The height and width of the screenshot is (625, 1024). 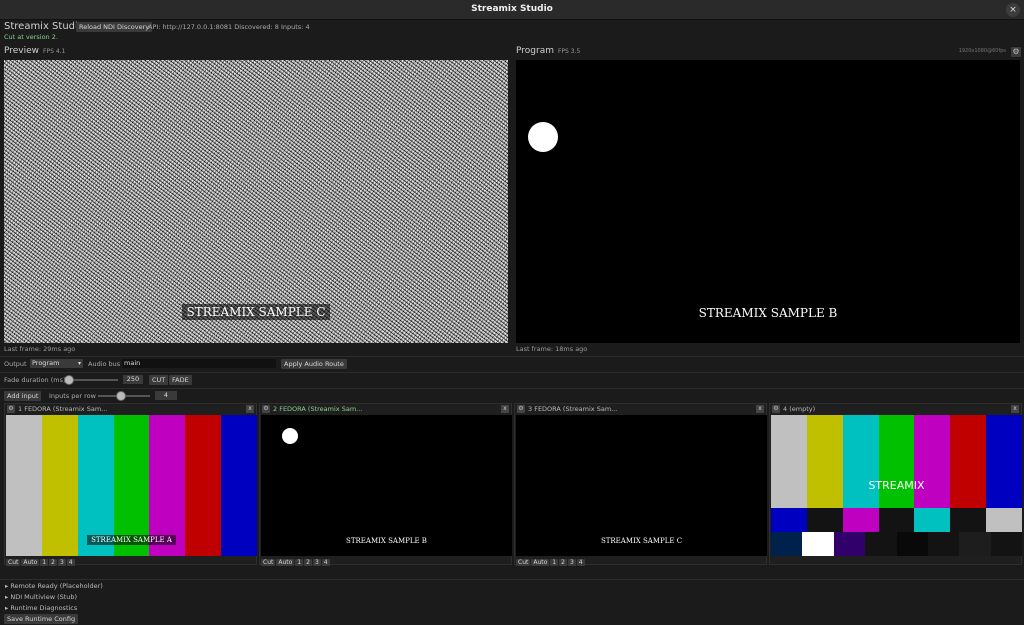 What do you see at coordinates (72, 396) in the screenshot?
I see `inputs-per-row-label: Inputs per row` at bounding box center [72, 396].